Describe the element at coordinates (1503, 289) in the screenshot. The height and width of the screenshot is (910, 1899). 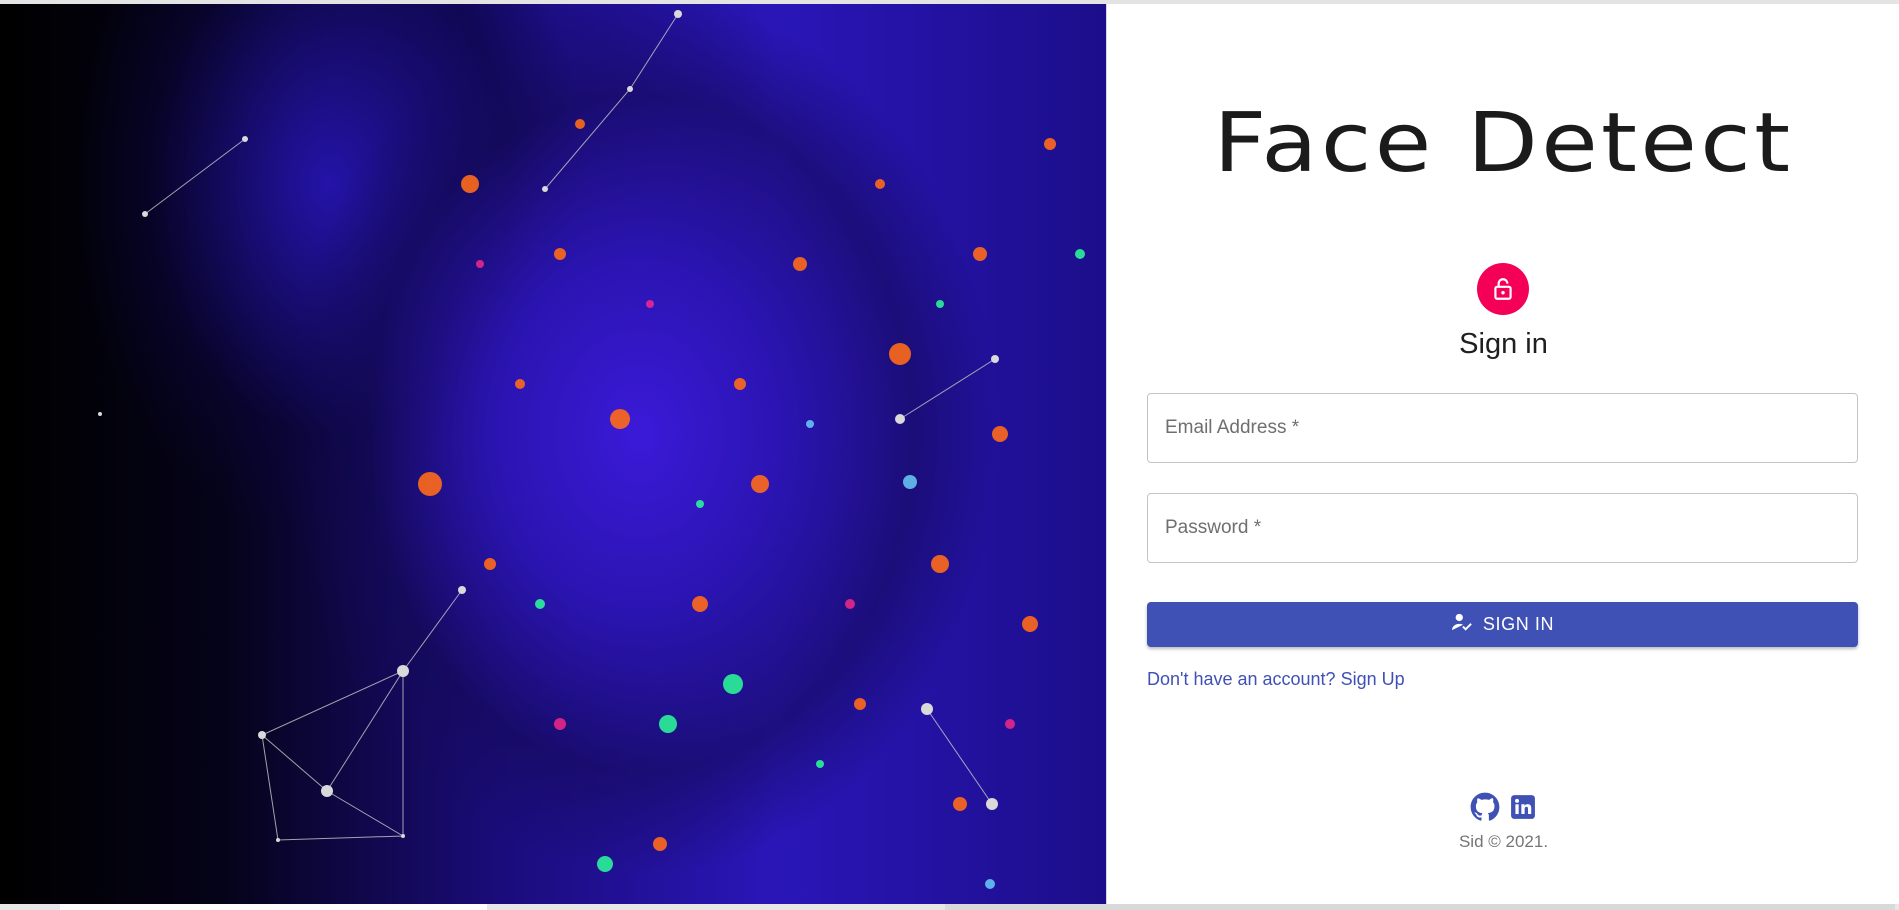
I see `lock-icon` at that location.